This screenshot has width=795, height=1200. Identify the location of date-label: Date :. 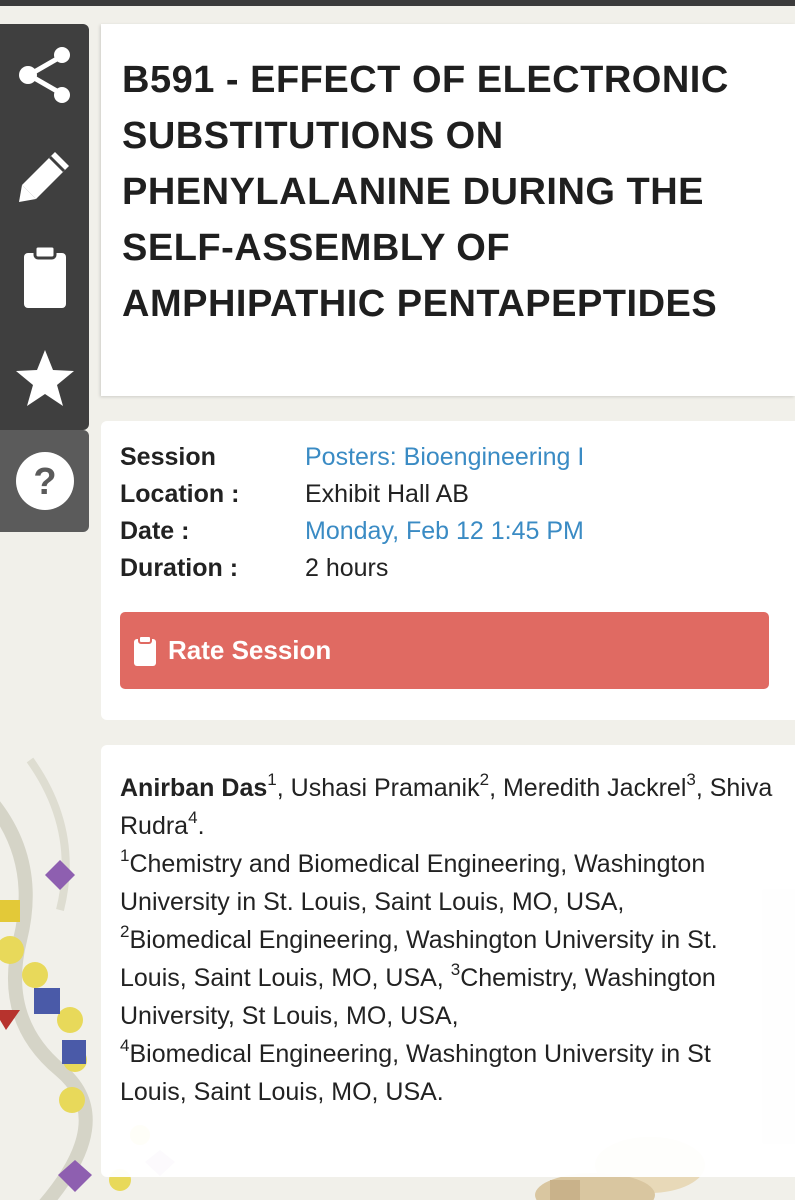
(155, 531).